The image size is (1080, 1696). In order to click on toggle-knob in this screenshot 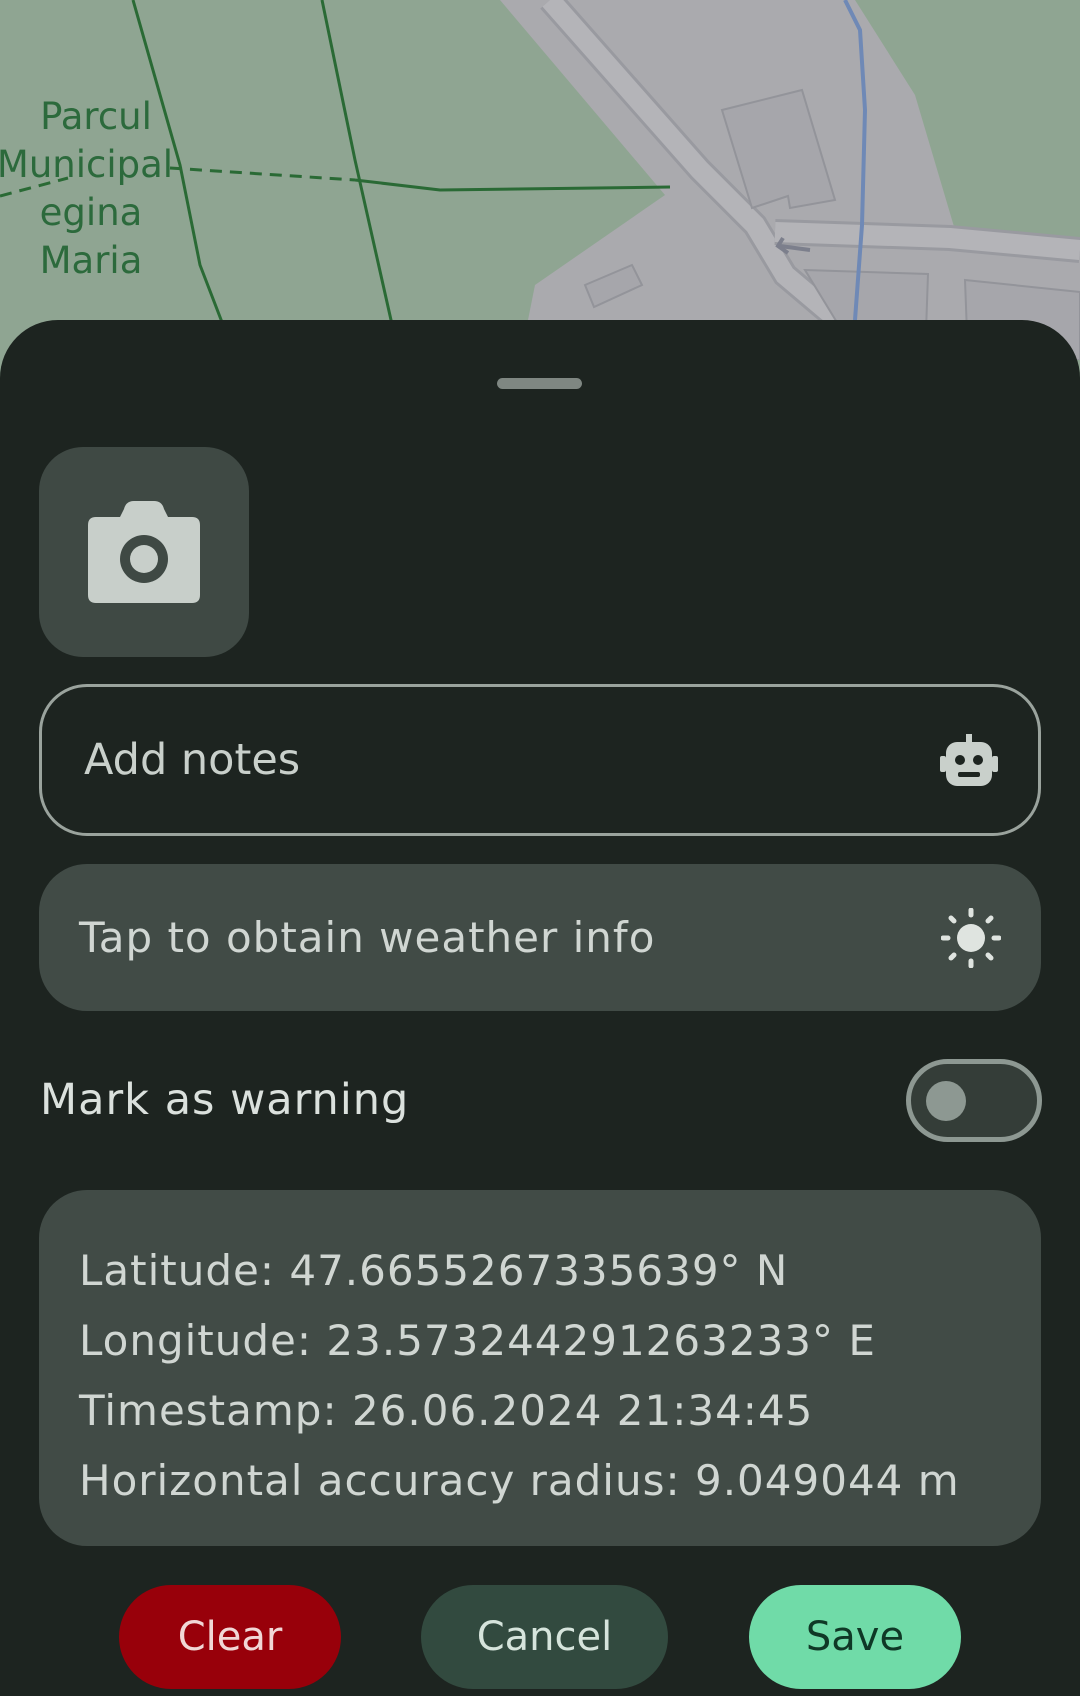, I will do `click(946, 1100)`.